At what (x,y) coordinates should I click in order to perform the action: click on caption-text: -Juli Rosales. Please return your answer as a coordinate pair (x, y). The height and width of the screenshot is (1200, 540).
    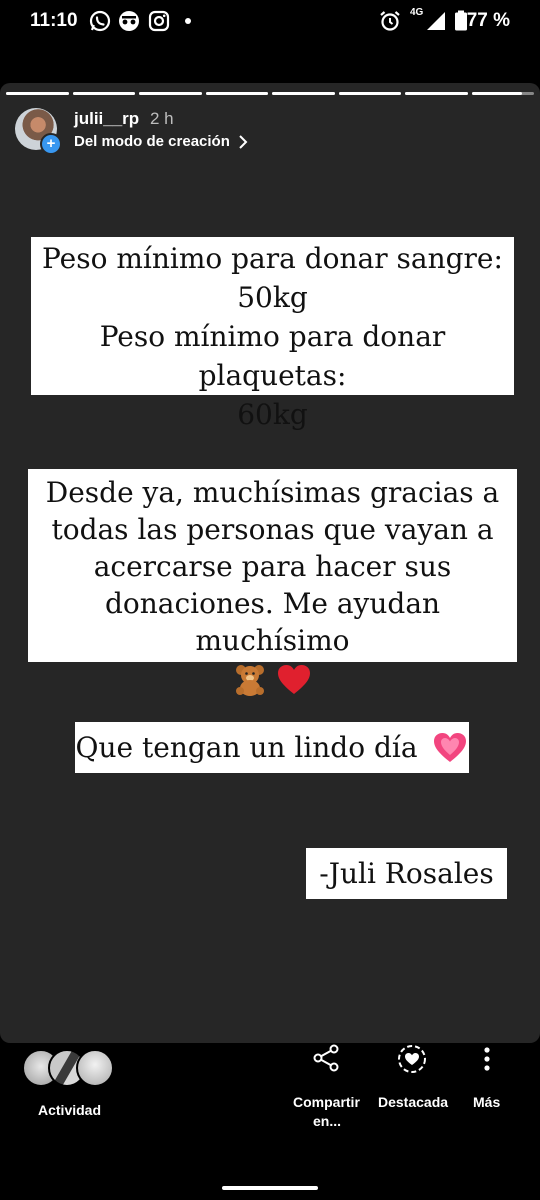
    Looking at the image, I should click on (406, 873).